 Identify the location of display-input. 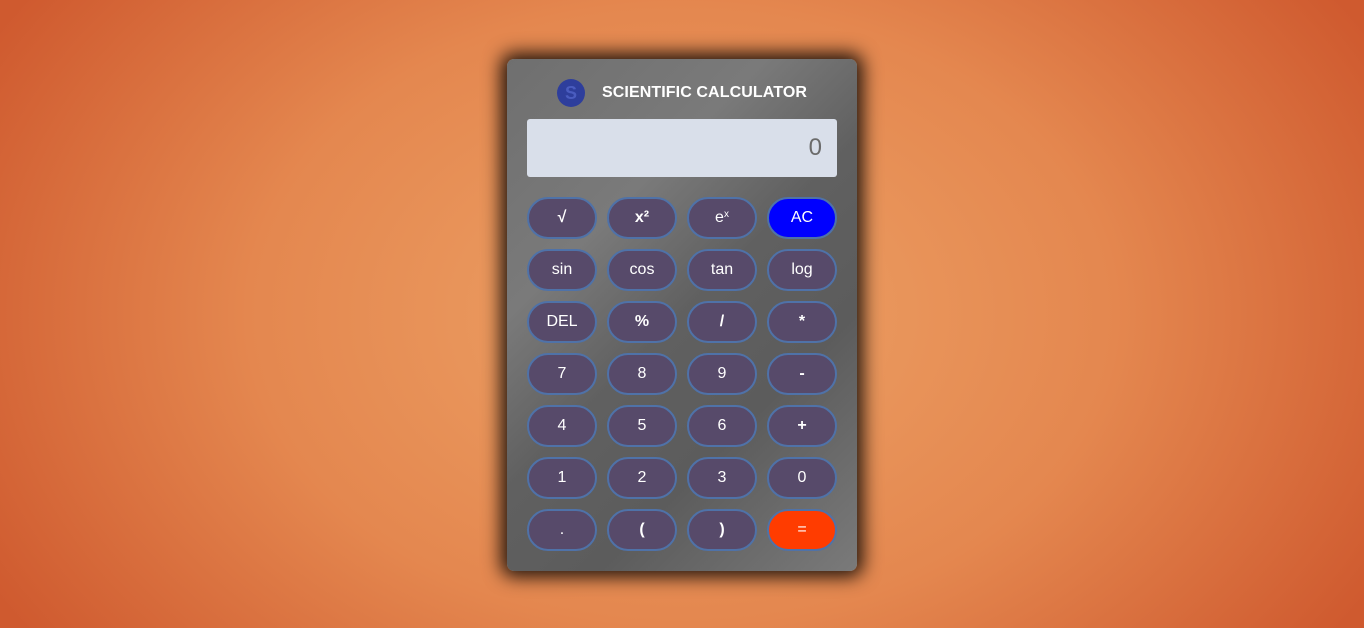
(682, 148).